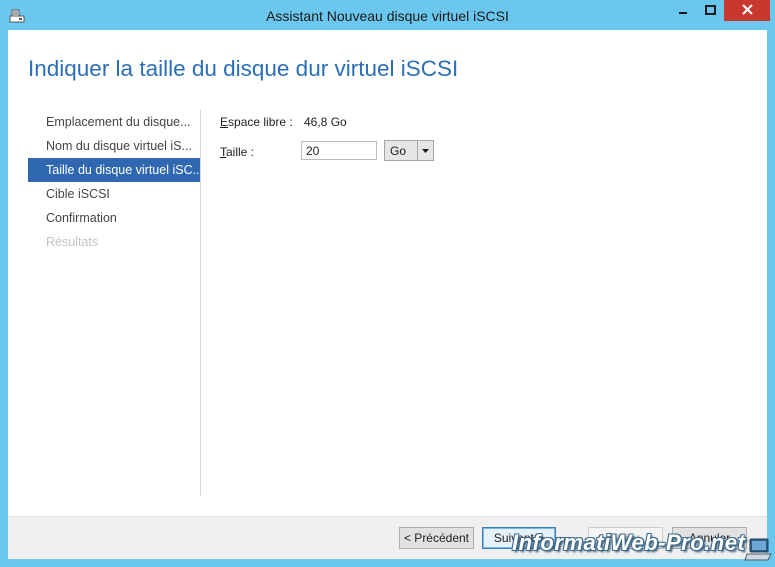 Image resolution: width=775 pixels, height=567 pixels. I want to click on unit-selected-value: Go, so click(398, 150).